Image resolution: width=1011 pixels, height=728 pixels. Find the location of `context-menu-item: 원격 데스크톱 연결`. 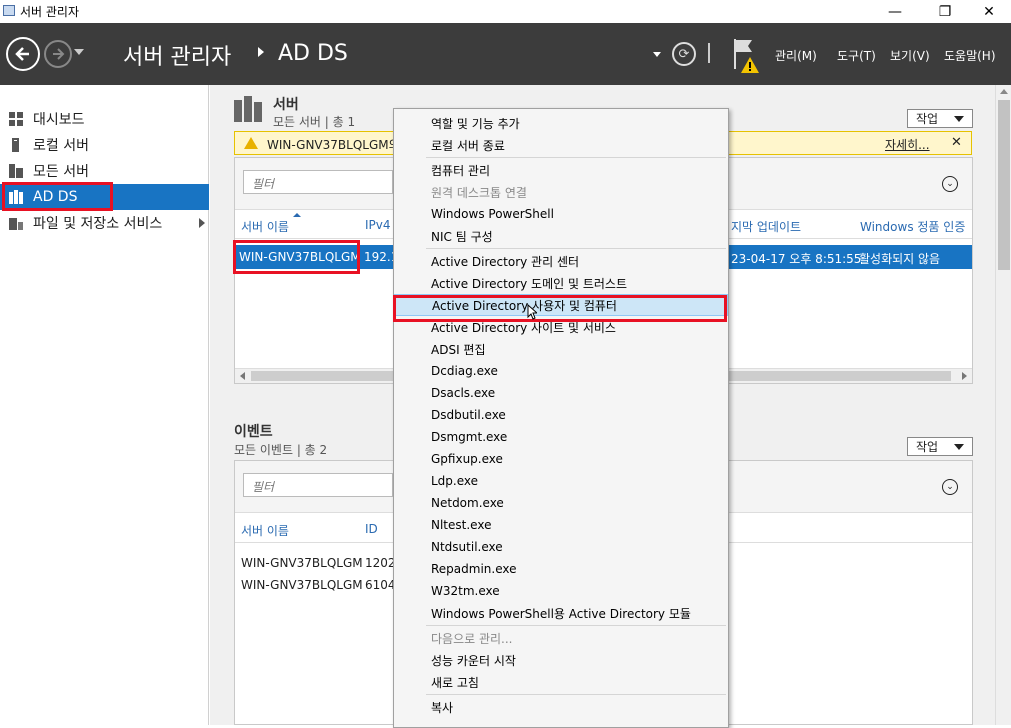

context-menu-item: 원격 데스크톱 연결 is located at coordinates (561, 192).